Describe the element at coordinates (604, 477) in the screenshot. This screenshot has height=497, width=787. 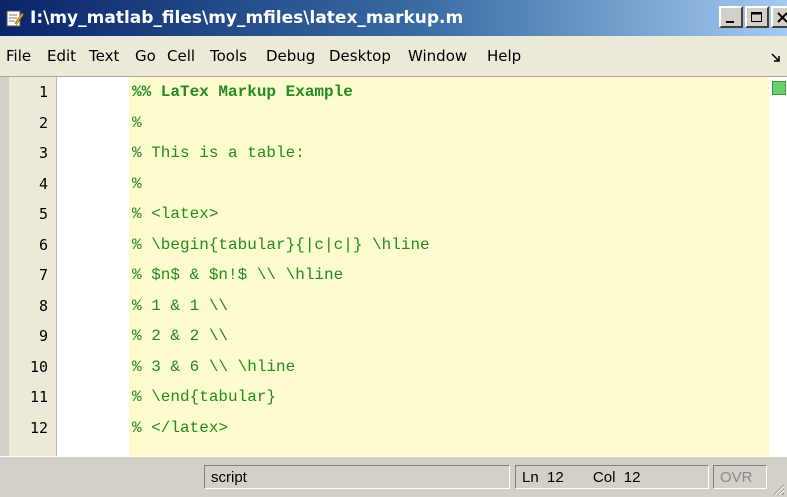
I see `column-label: Col` at that location.